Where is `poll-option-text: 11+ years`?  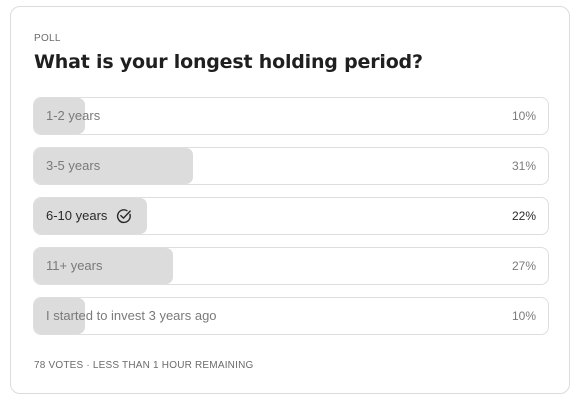
poll-option-text: 11+ years is located at coordinates (74, 265).